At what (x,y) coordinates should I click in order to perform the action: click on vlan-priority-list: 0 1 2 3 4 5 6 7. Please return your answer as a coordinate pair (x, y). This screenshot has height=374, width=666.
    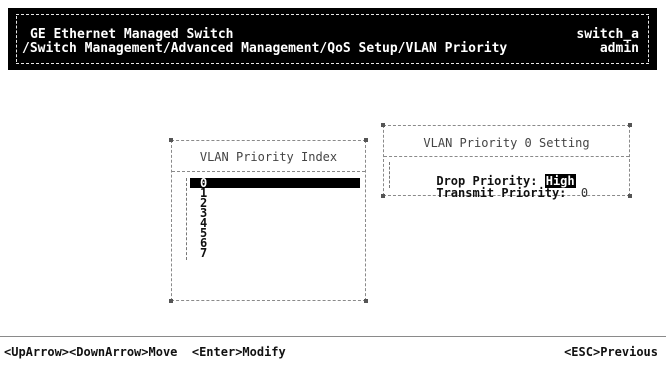
    Looking at the image, I should click on (275, 218).